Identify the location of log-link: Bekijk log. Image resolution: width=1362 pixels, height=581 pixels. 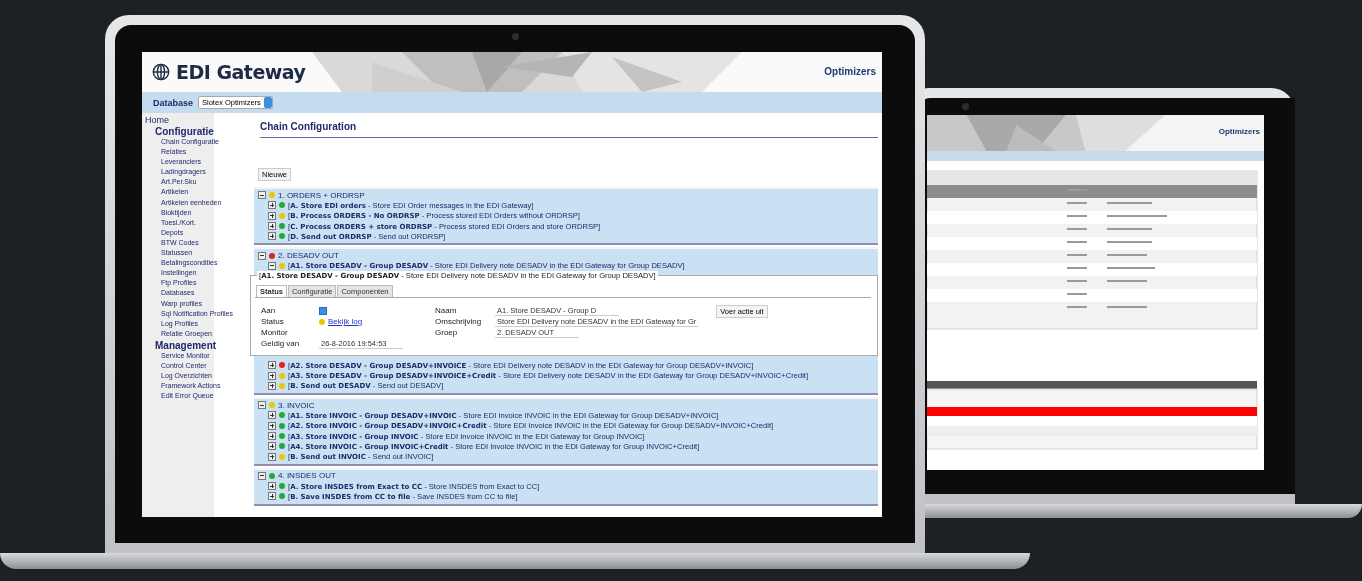
(345, 322).